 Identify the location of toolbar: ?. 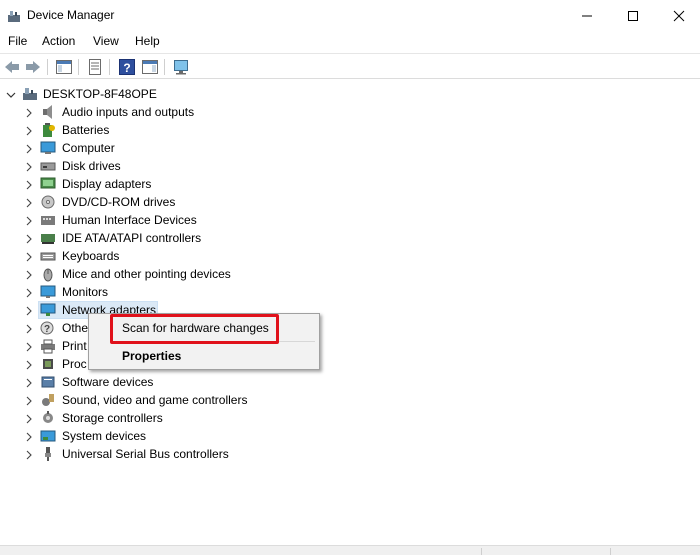
(350, 66).